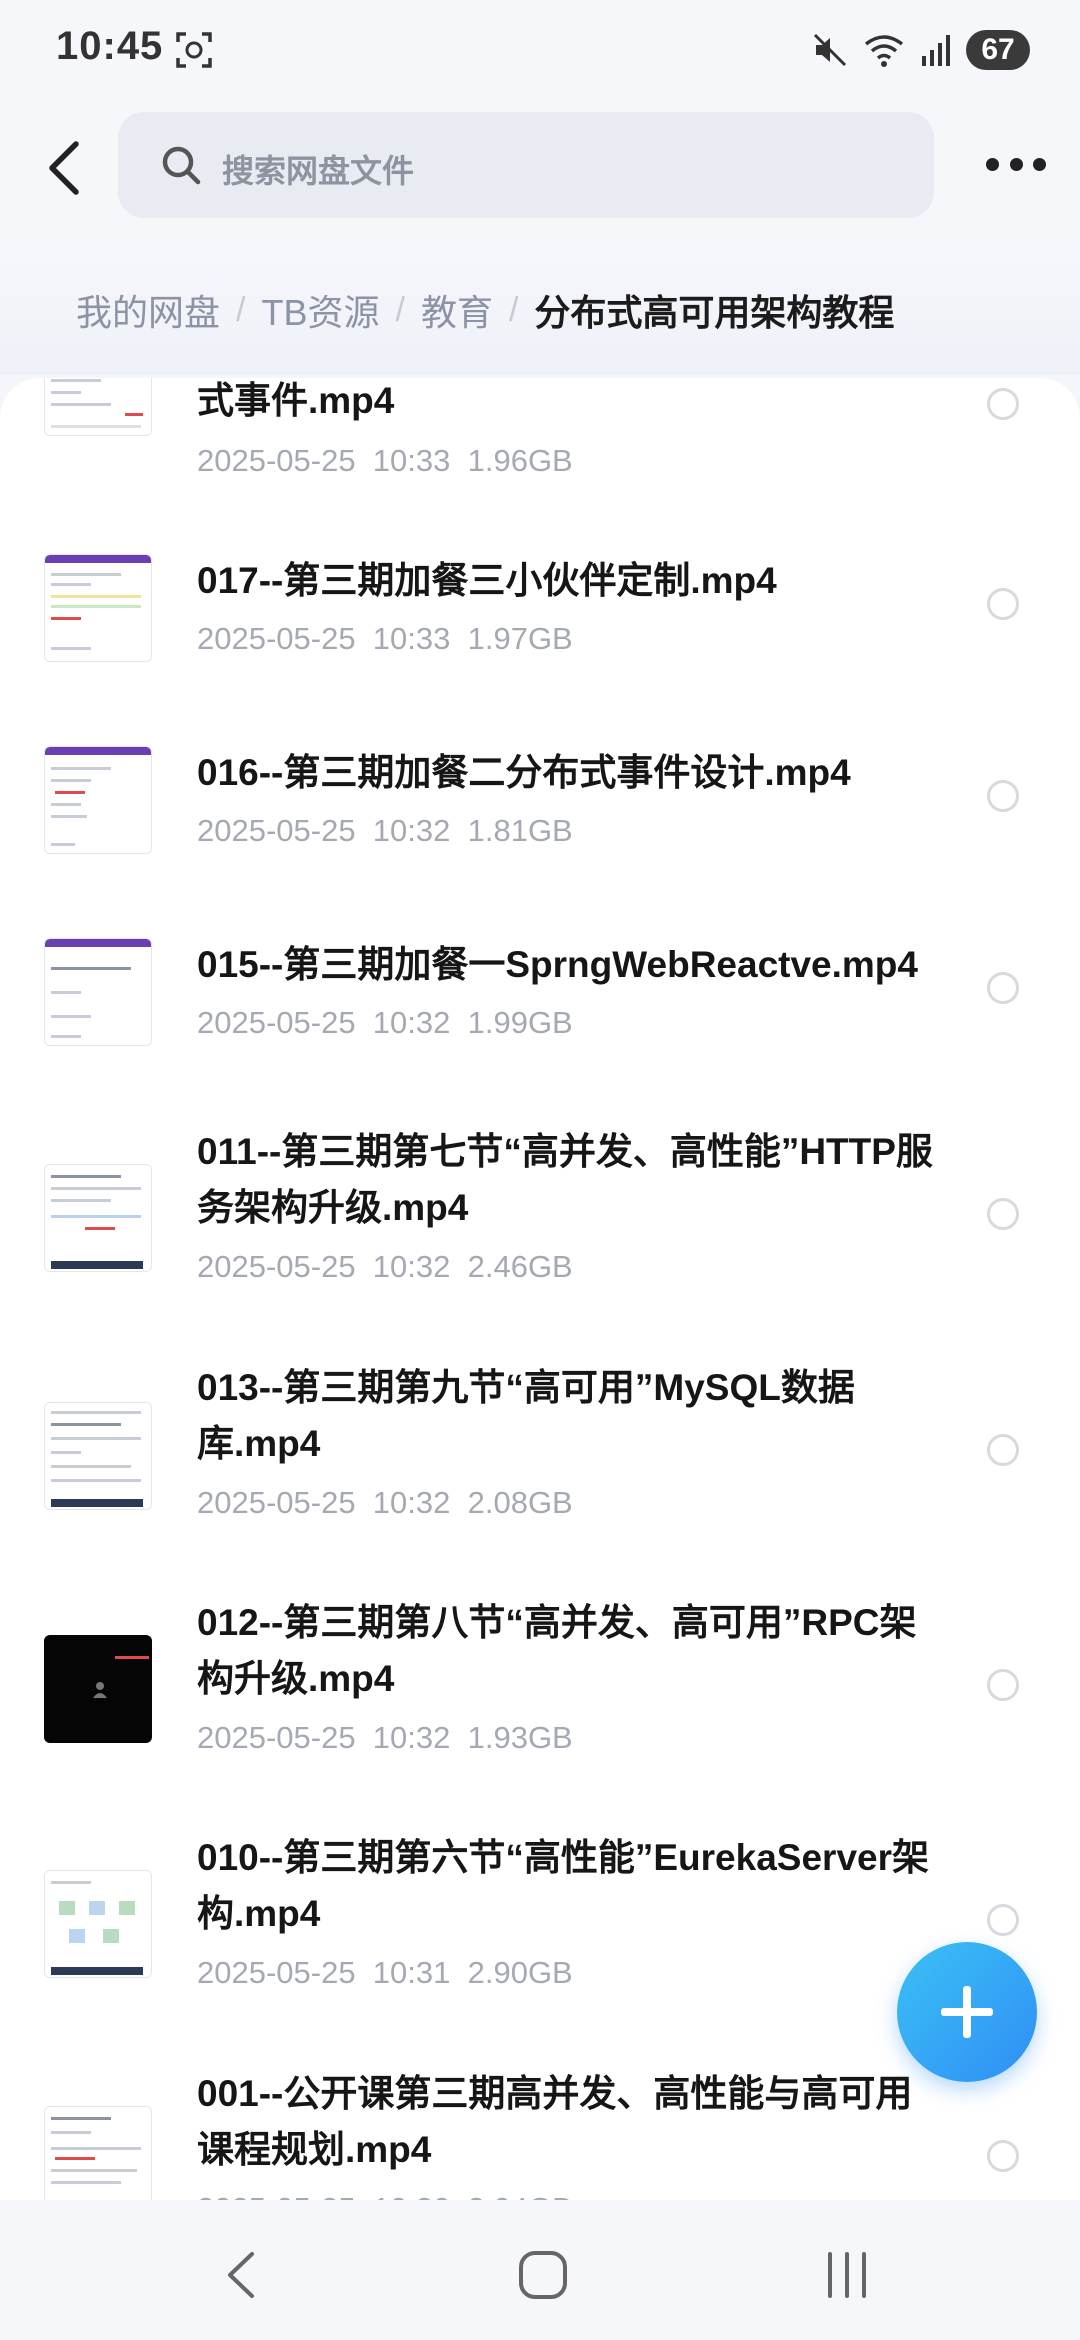 The width and height of the screenshot is (1080, 2340). What do you see at coordinates (557, 1650) in the screenshot?
I see `file-name: 012--第三期第八节“高并发、高可用”RPC架构升级.mp4` at bounding box center [557, 1650].